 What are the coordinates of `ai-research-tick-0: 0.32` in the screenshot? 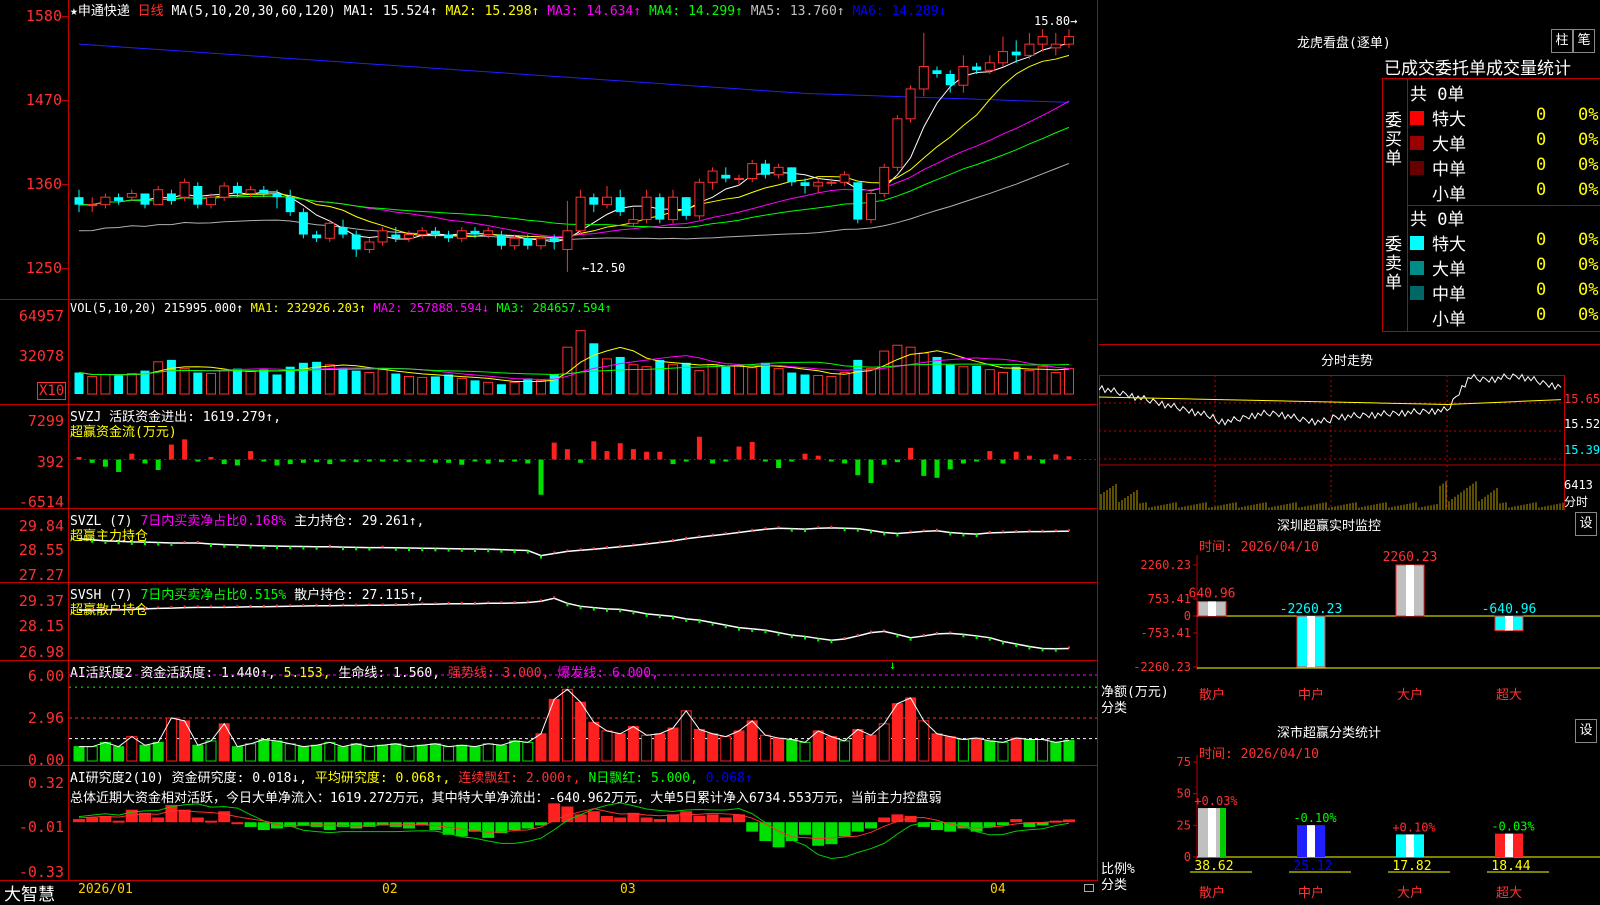 It's located at (45, 783).